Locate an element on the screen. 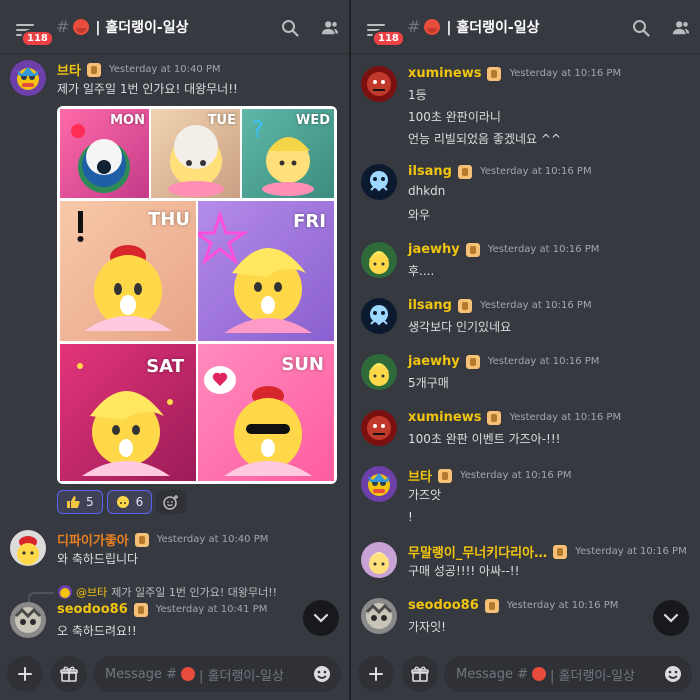  message-text: 1등 is located at coordinates (417, 95).